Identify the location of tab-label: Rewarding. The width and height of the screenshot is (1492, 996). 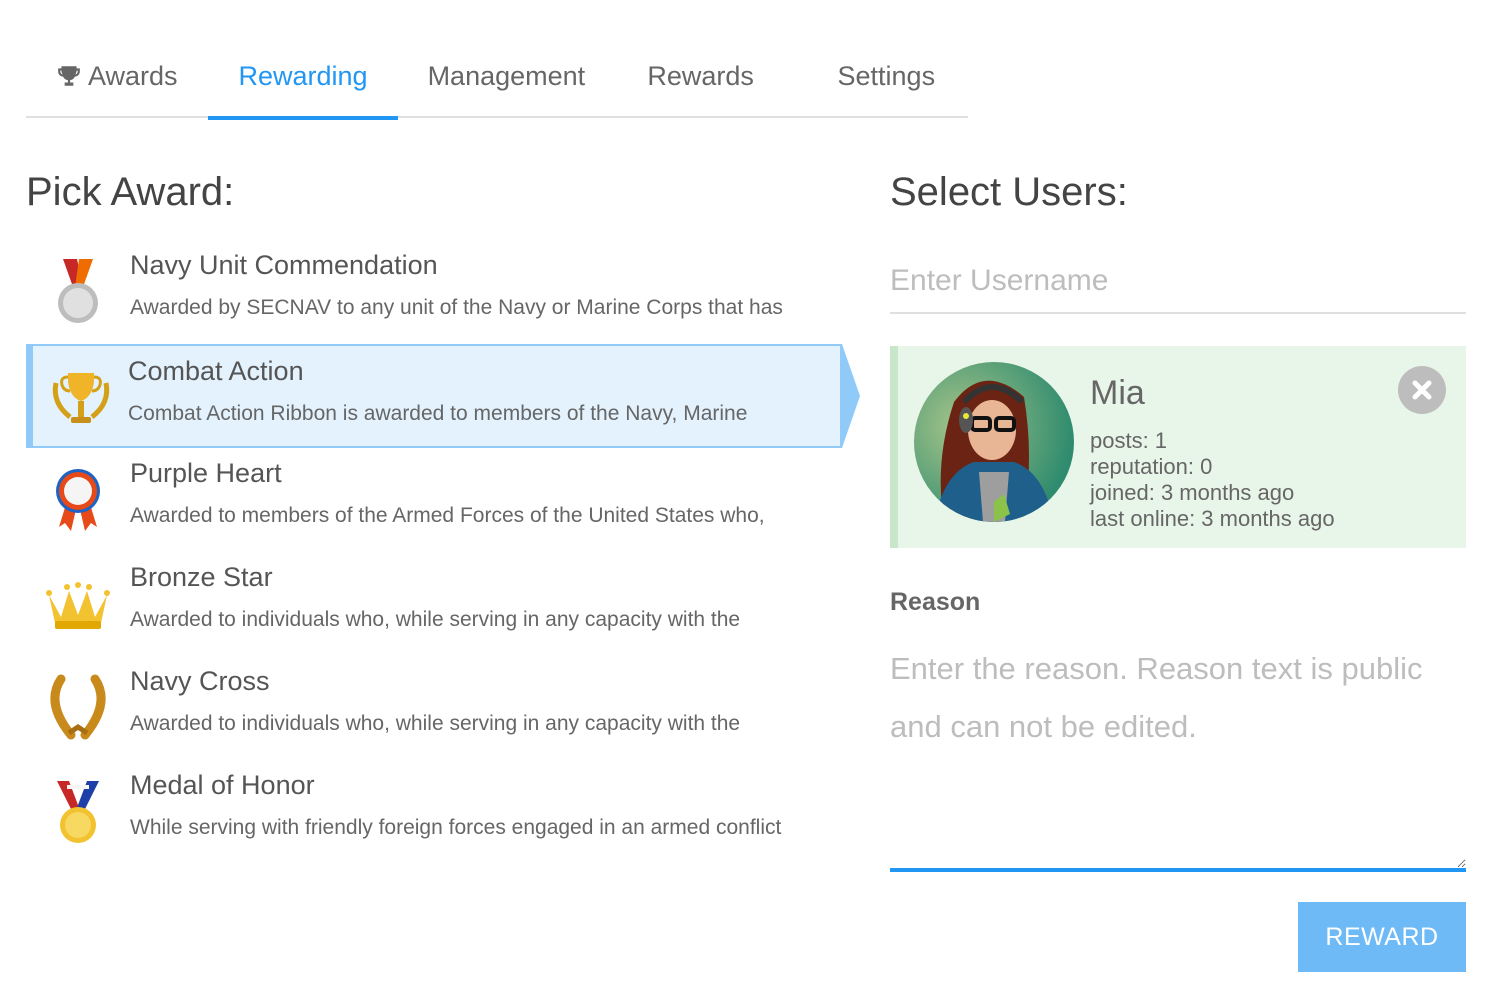
(303, 75).